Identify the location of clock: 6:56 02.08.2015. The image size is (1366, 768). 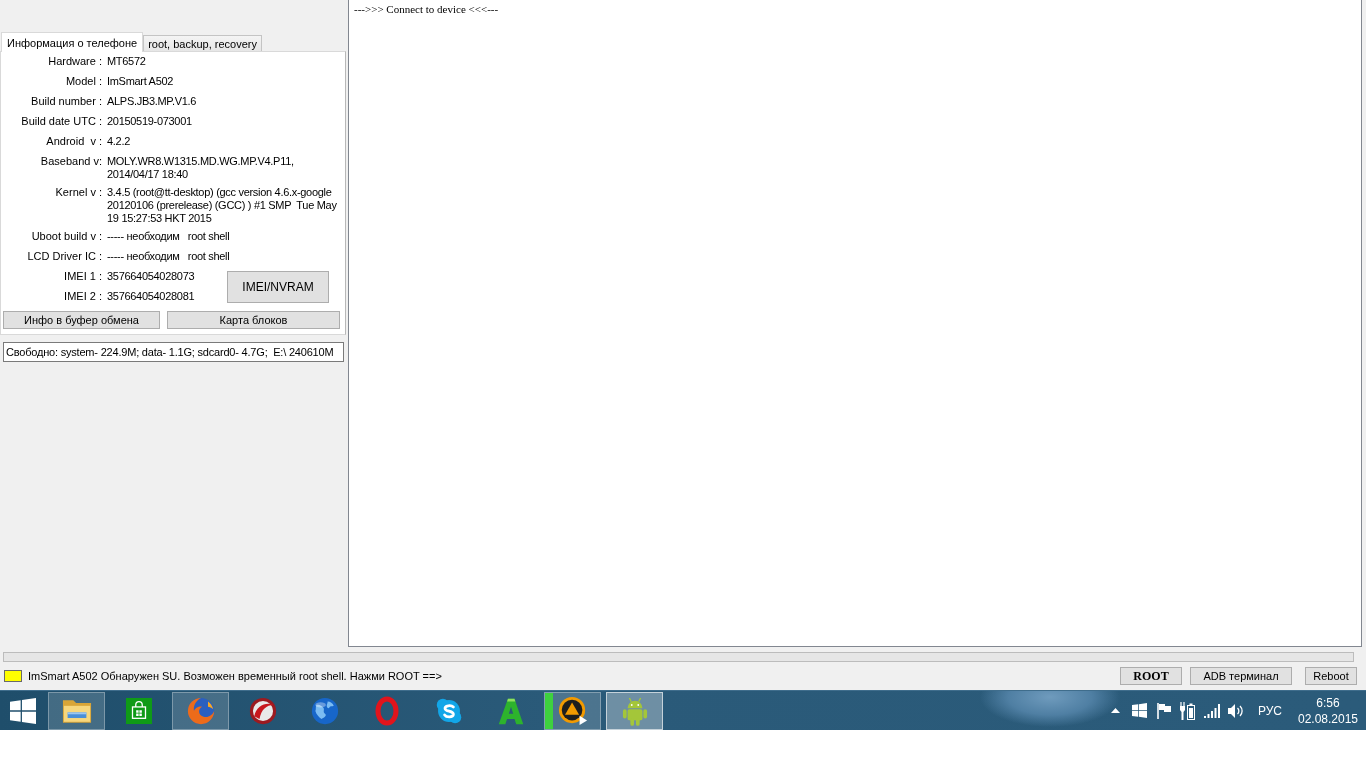
(1328, 710).